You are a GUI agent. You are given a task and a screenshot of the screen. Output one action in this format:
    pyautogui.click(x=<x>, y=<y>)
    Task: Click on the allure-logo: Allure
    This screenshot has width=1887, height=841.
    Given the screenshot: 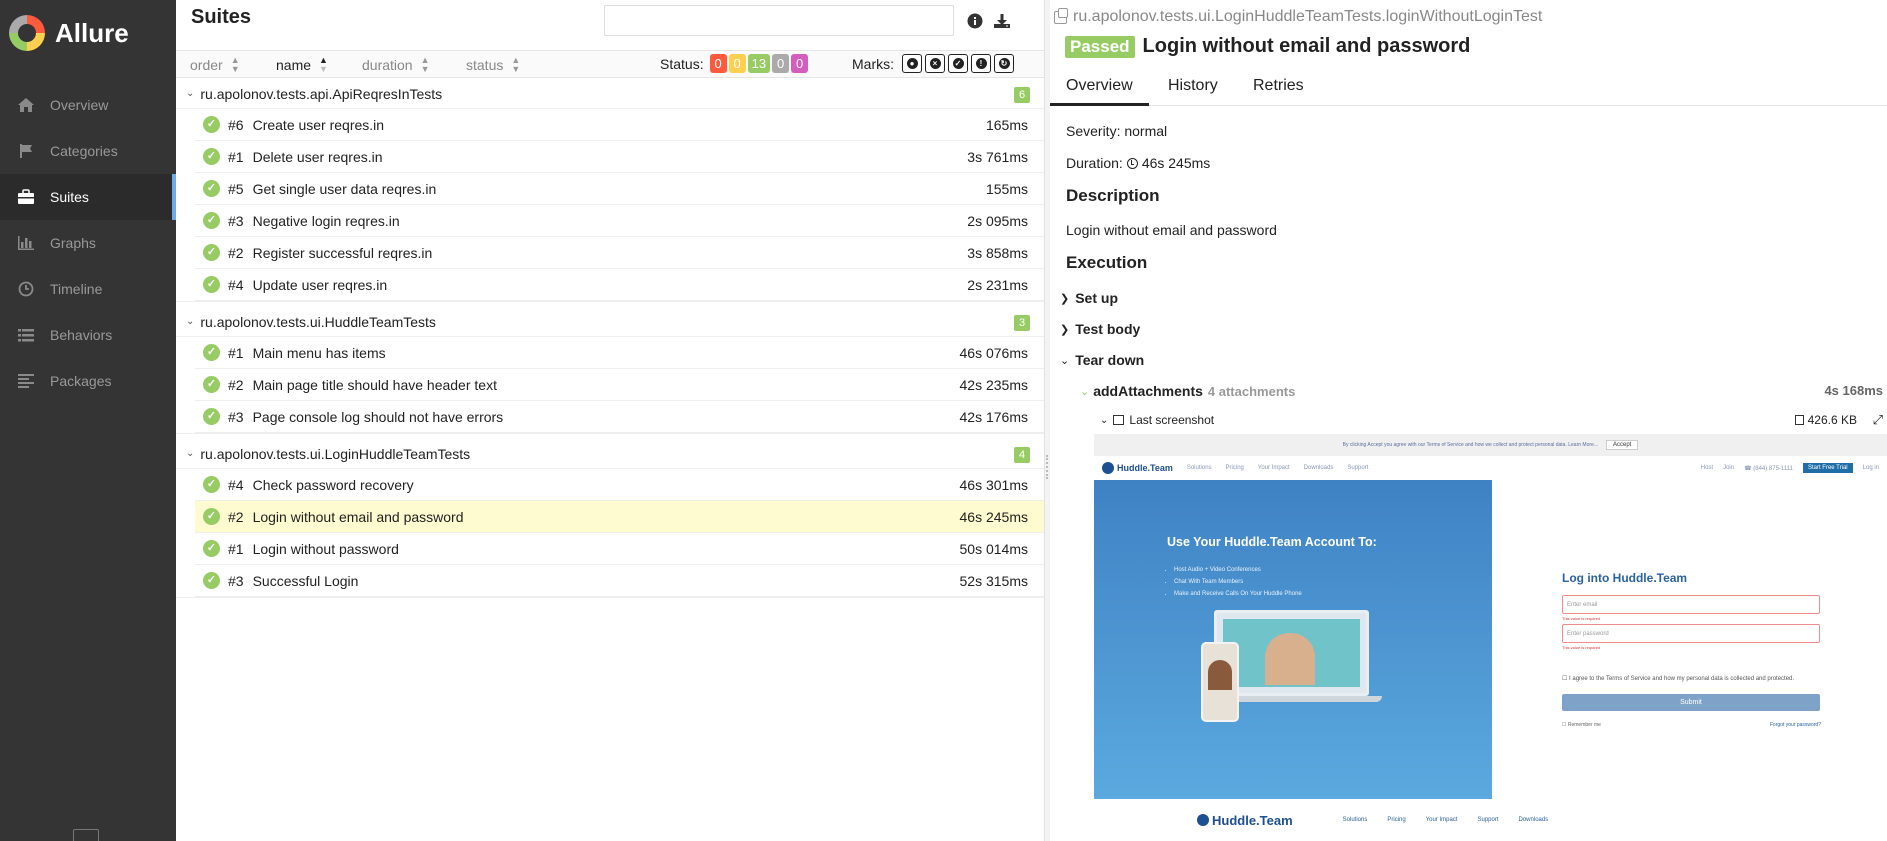 What is the action you would take?
    pyautogui.click(x=88, y=33)
    